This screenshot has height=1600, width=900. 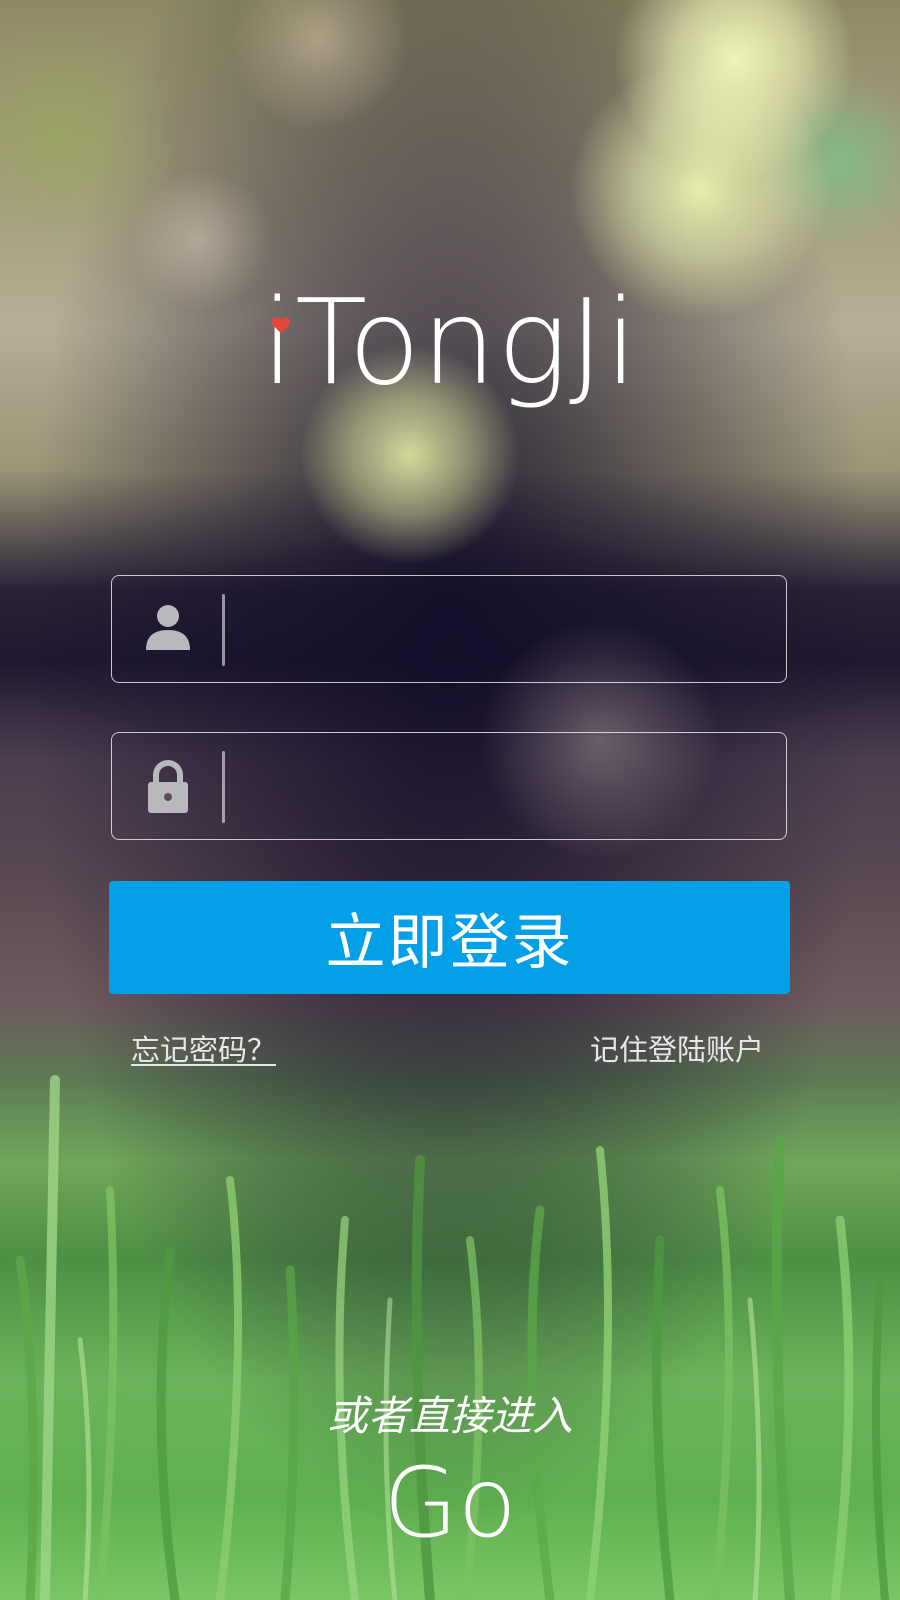 What do you see at coordinates (281, 325) in the screenshot?
I see `heart-icon` at bounding box center [281, 325].